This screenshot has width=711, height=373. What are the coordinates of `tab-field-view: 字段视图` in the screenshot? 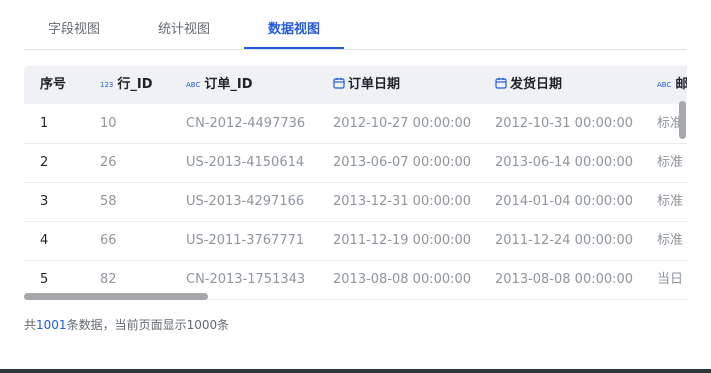 It's located at (74, 24).